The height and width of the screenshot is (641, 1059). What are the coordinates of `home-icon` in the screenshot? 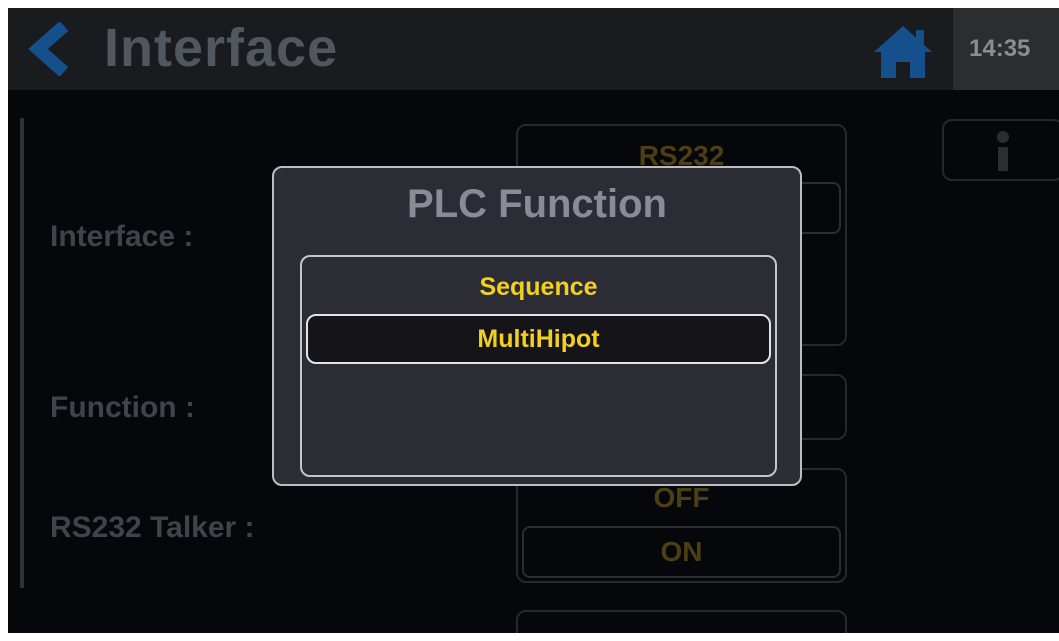 It's located at (903, 52).